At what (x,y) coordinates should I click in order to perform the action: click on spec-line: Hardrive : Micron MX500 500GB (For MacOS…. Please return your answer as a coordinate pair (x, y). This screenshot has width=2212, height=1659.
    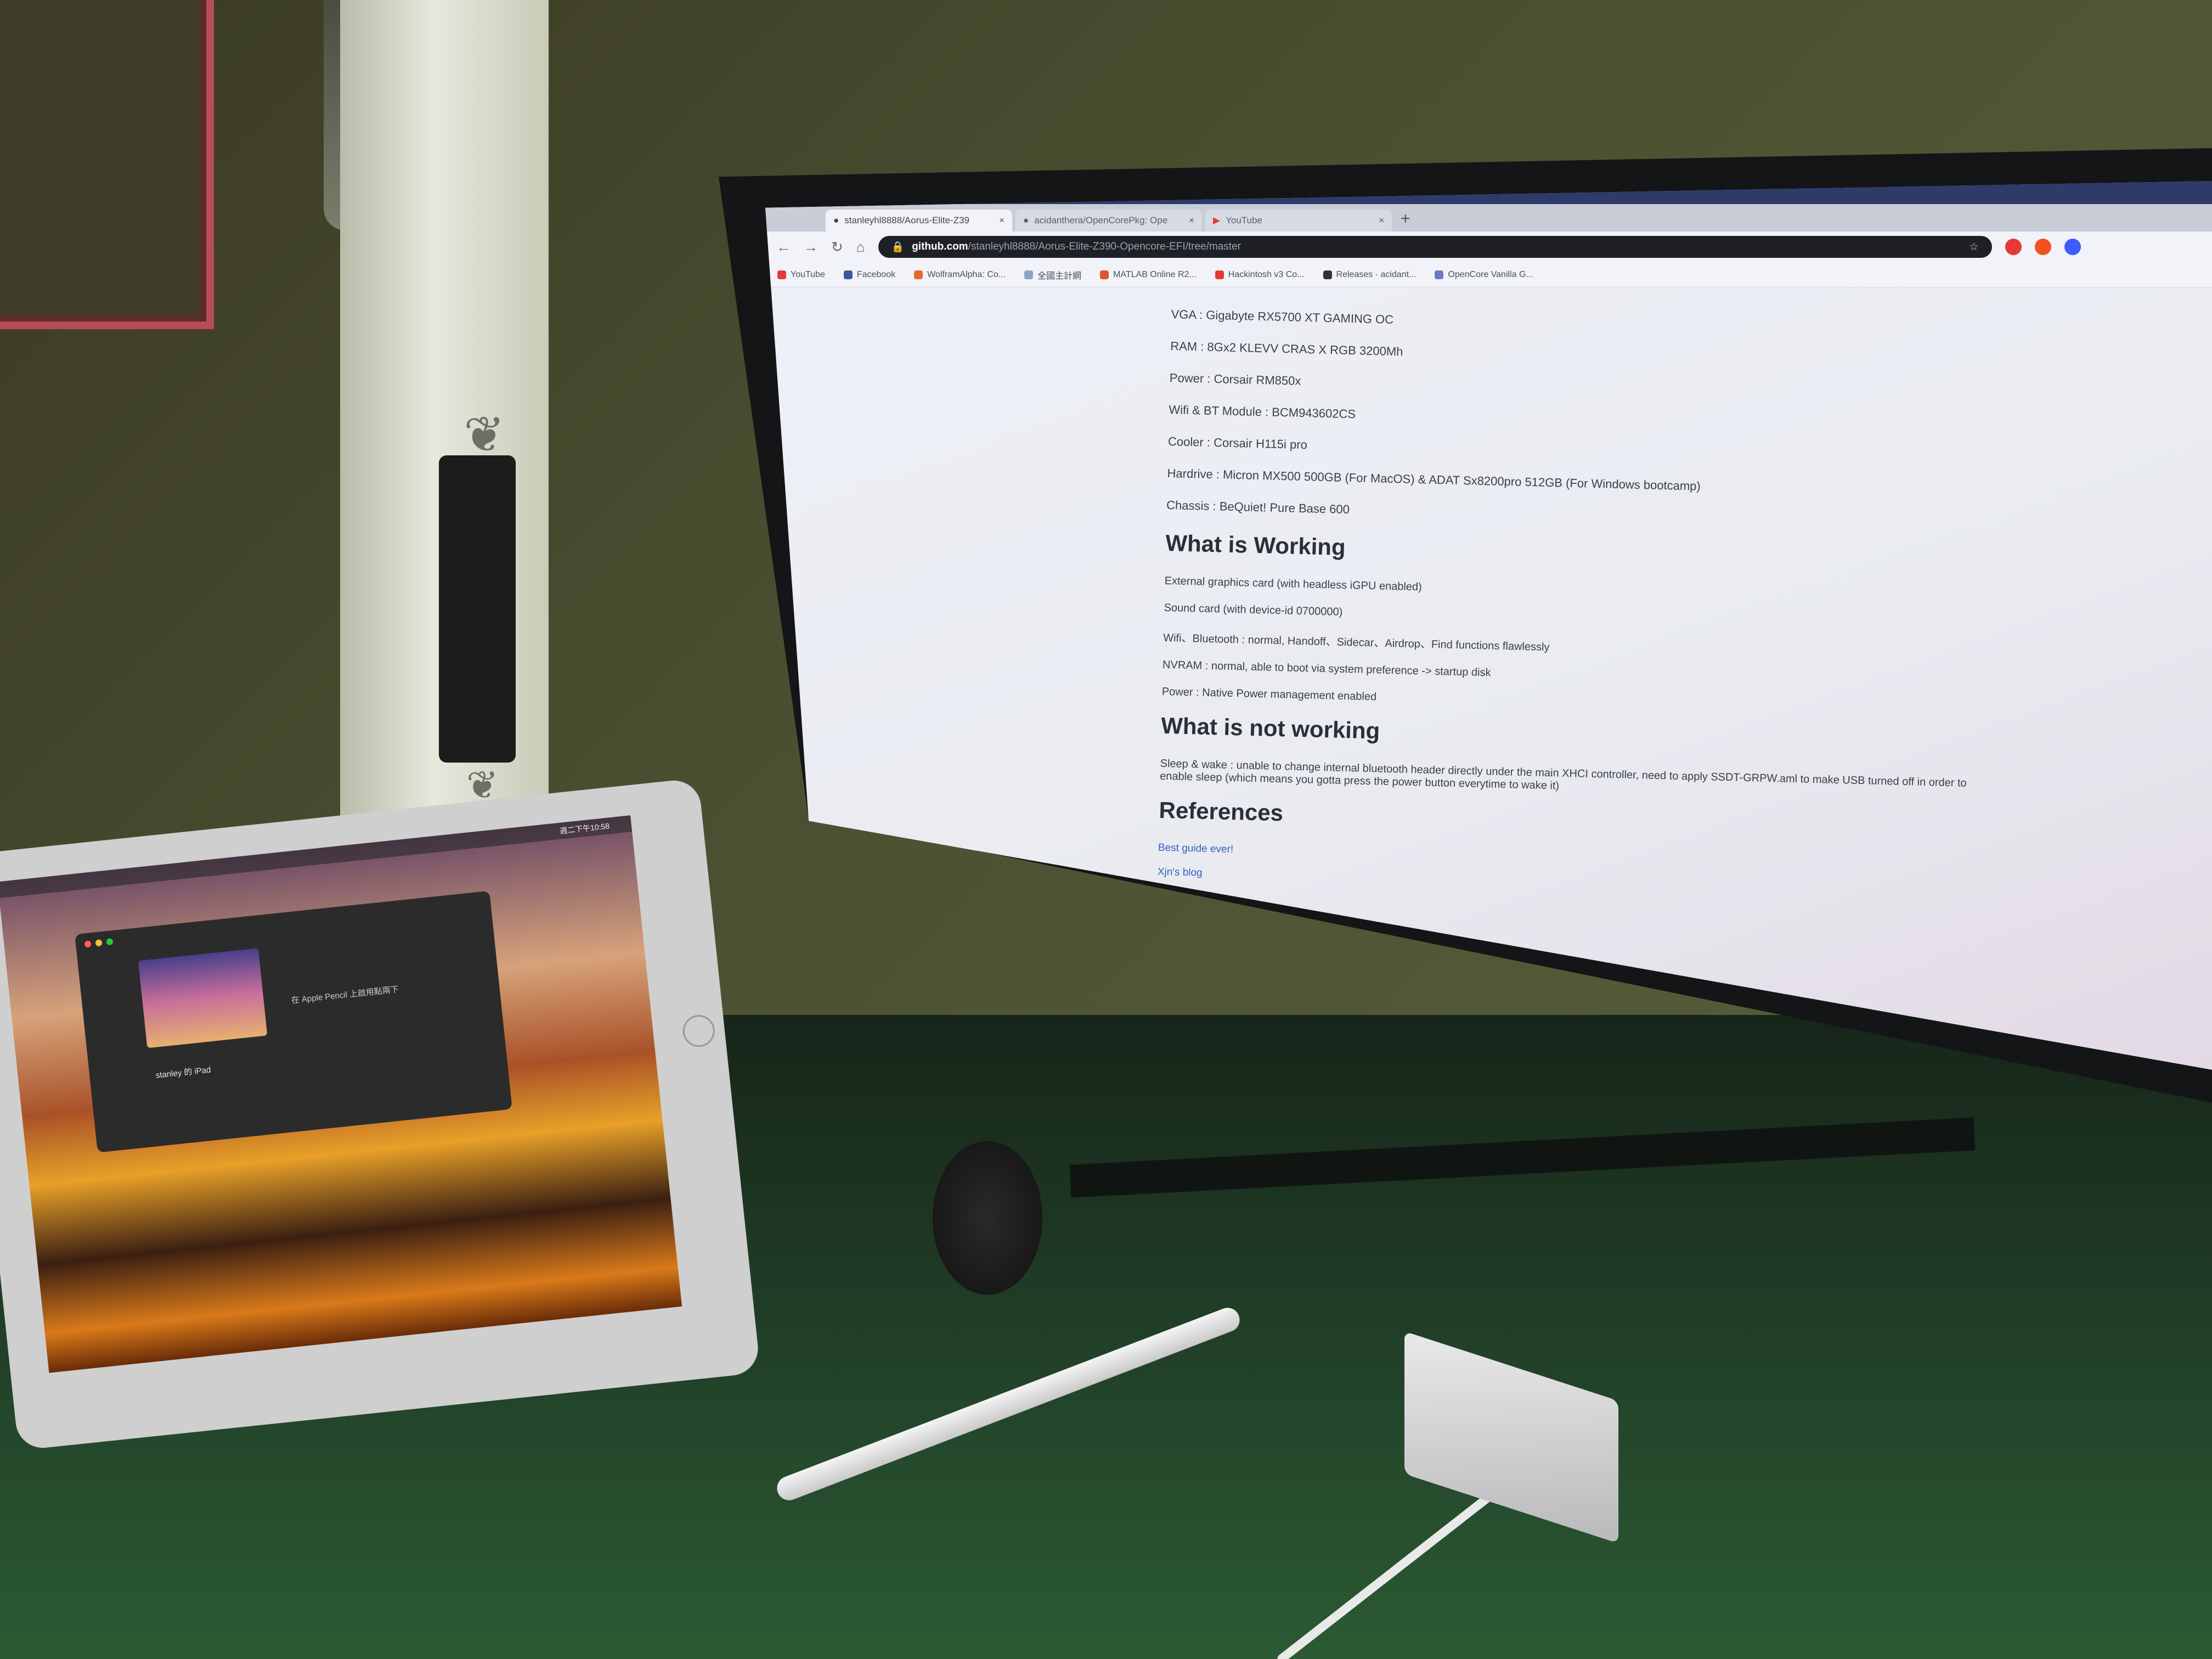
    Looking at the image, I should click on (1434, 479).